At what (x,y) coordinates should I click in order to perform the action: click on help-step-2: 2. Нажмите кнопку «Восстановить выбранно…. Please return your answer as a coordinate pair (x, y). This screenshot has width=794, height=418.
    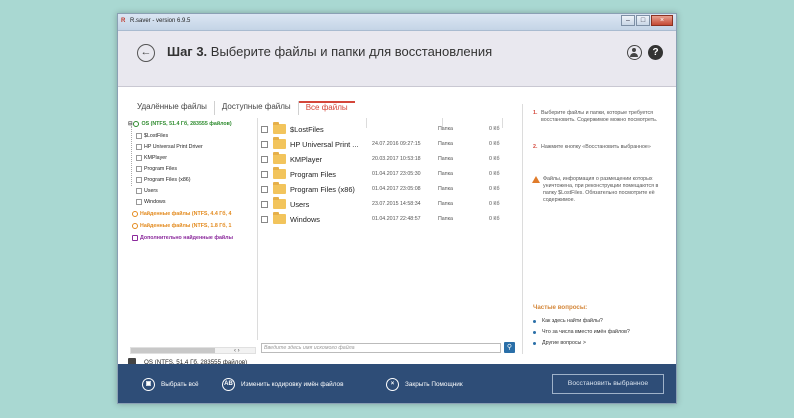
    Looking at the image, I should click on (600, 147).